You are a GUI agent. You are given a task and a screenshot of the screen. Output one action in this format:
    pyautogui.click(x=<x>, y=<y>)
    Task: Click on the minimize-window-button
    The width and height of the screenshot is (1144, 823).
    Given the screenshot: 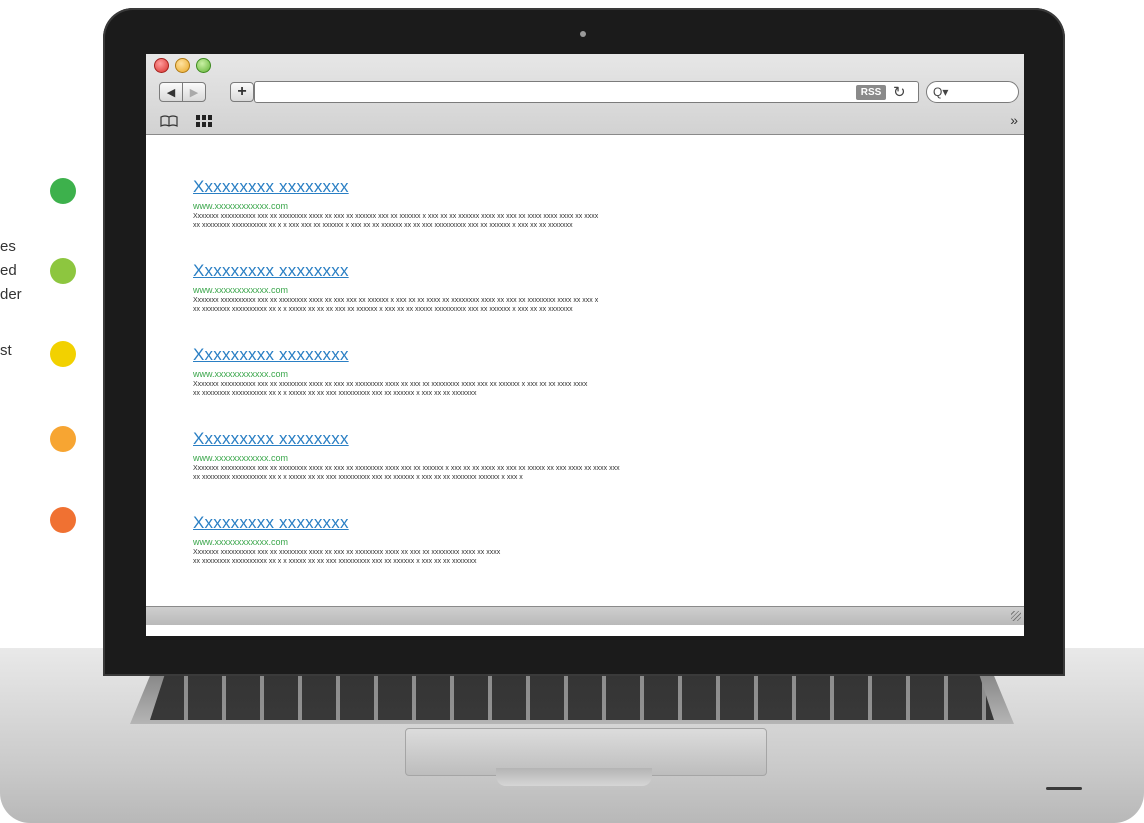 What is the action you would take?
    pyautogui.click(x=182, y=65)
    